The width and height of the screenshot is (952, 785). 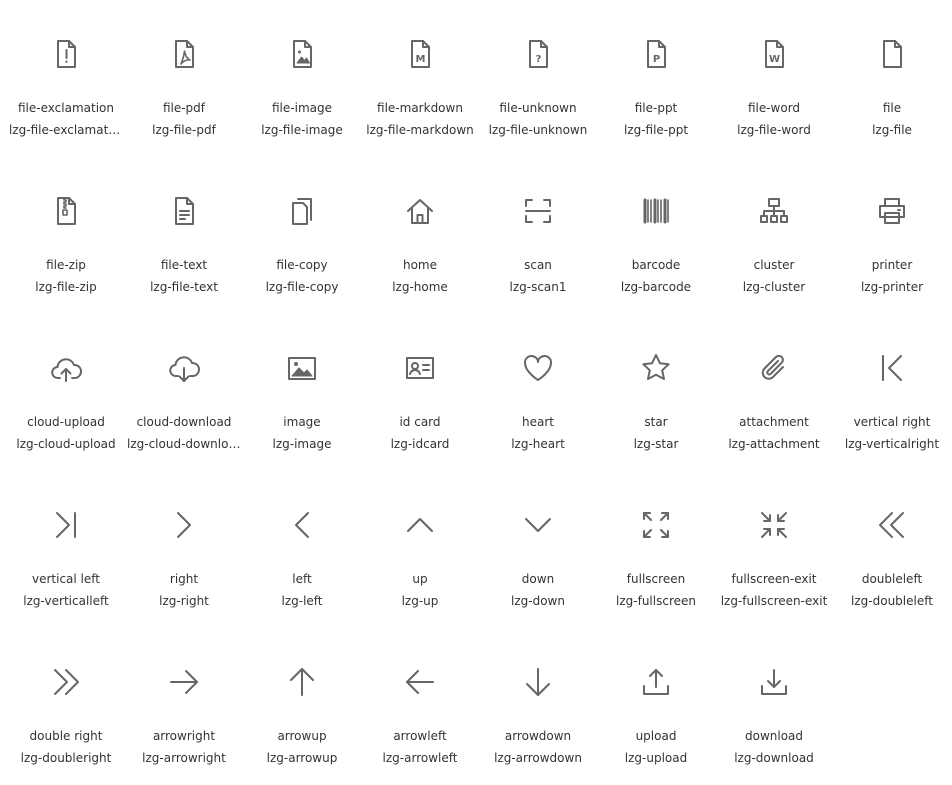 What do you see at coordinates (302, 682) in the screenshot?
I see `arrow-up-icon` at bounding box center [302, 682].